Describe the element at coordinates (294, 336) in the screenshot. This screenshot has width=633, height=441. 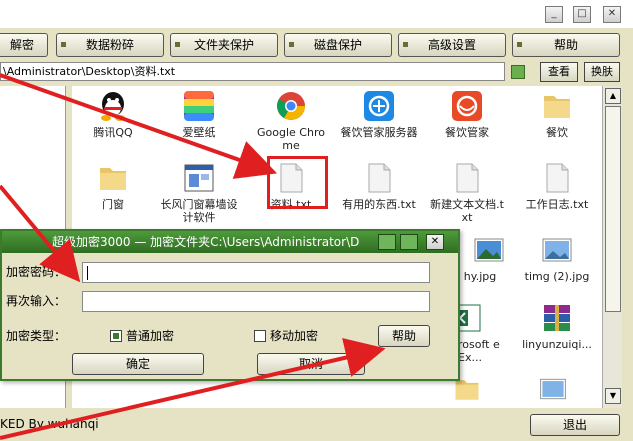
I see `mobile-encrypt-label: 移动加密` at that location.